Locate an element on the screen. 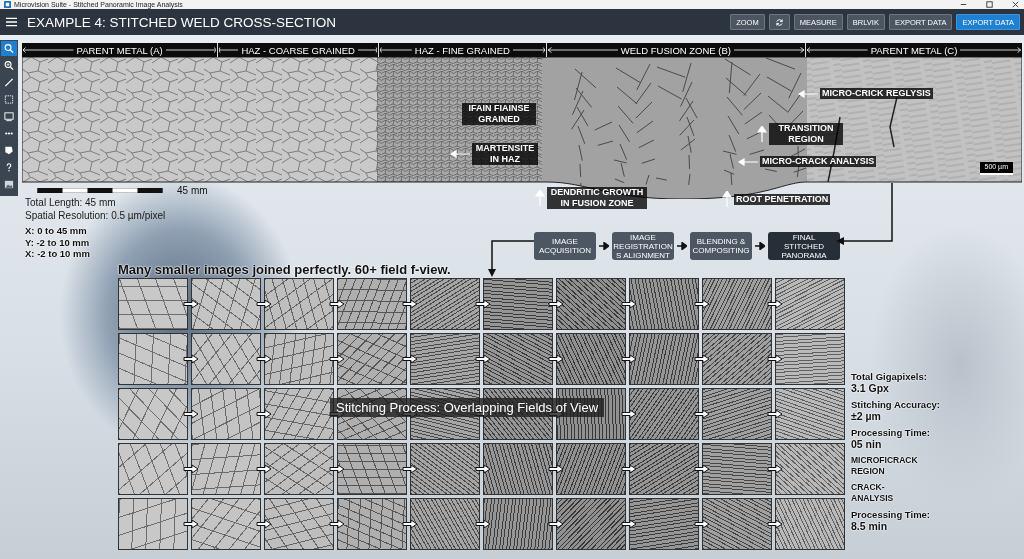 The image size is (1024, 559). scale-label: 45 mm is located at coordinates (192, 190).